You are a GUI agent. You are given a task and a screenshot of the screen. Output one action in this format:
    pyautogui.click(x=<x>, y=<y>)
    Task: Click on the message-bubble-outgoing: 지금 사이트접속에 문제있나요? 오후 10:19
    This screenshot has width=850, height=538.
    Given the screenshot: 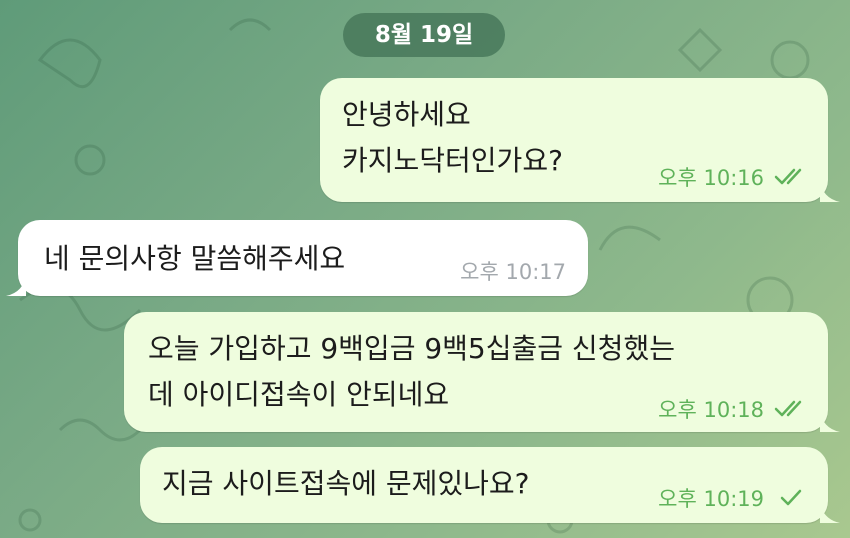 What is the action you would take?
    pyautogui.click(x=490, y=485)
    